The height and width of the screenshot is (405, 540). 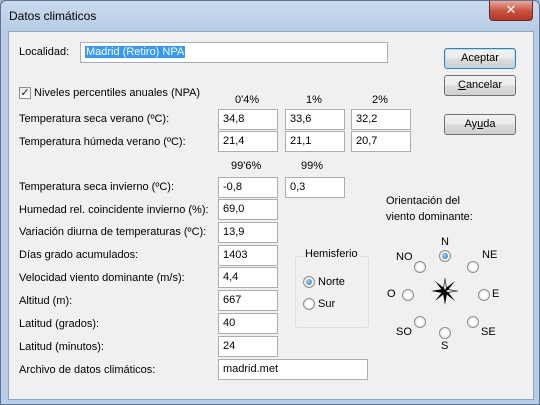 I want to click on dir-radio-ne, so click(x=473, y=267).